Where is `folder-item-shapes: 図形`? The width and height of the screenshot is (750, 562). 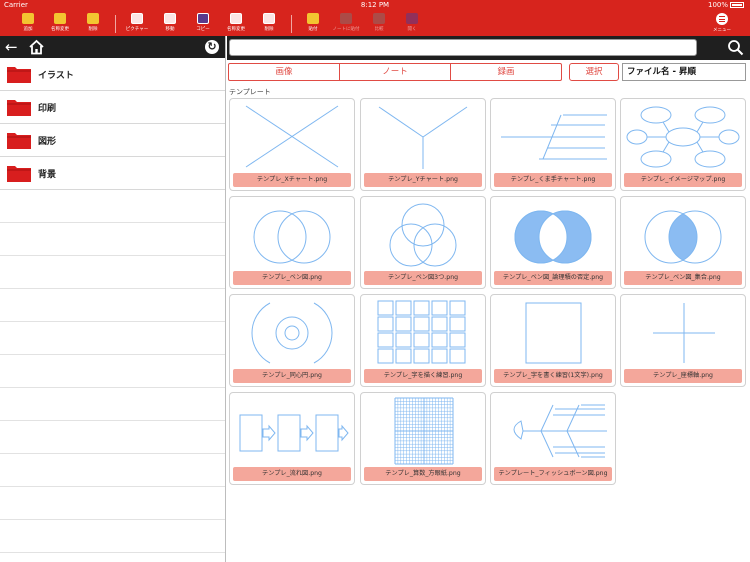 folder-item-shapes: 図形 is located at coordinates (112, 140).